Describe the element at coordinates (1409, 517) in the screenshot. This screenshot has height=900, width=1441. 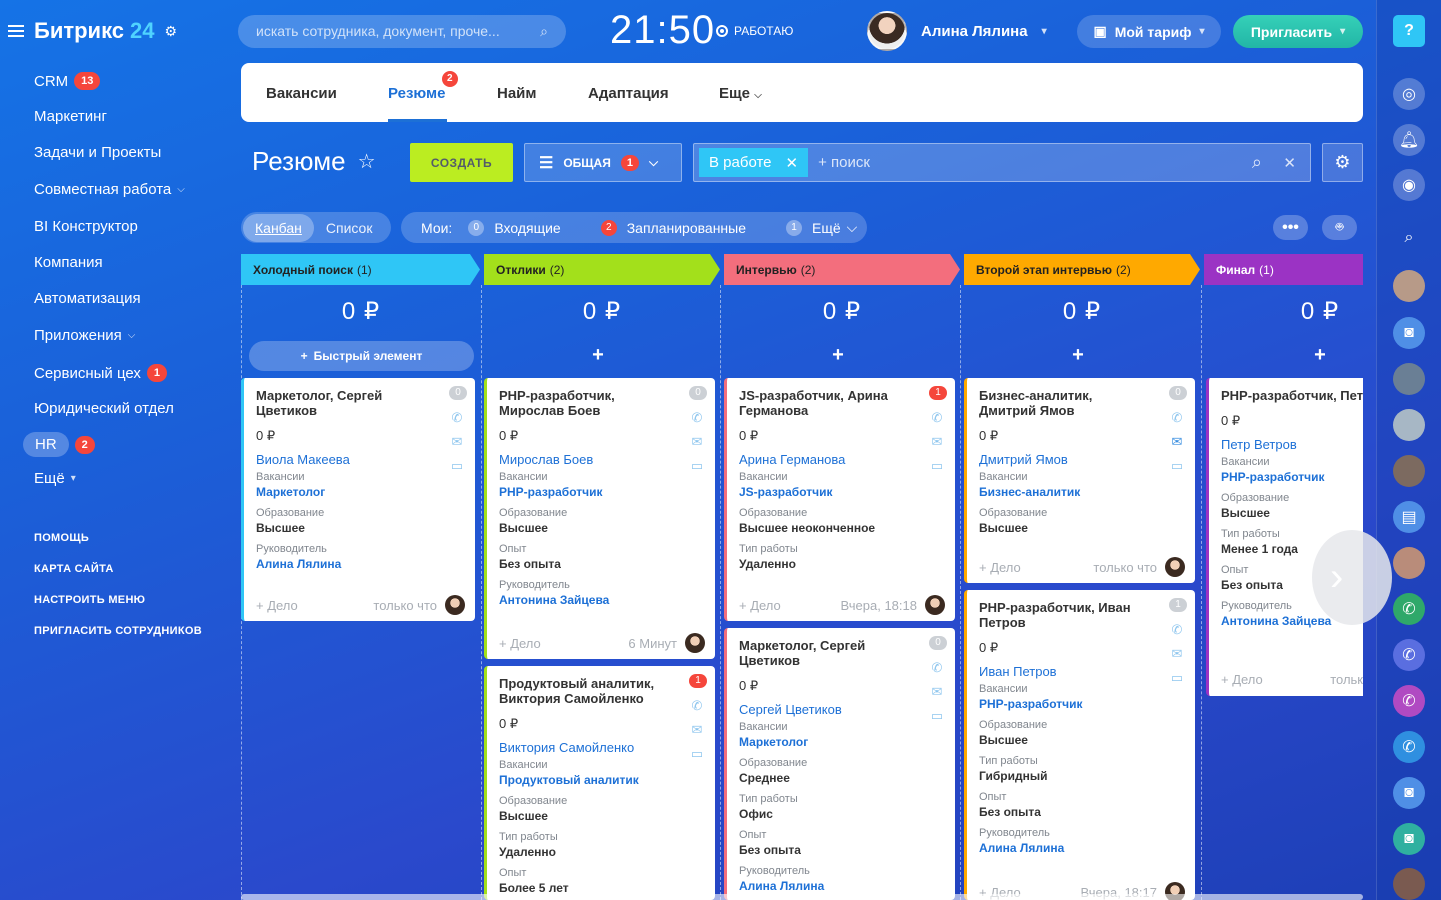
I see `contact-card-icon: ▤` at that location.